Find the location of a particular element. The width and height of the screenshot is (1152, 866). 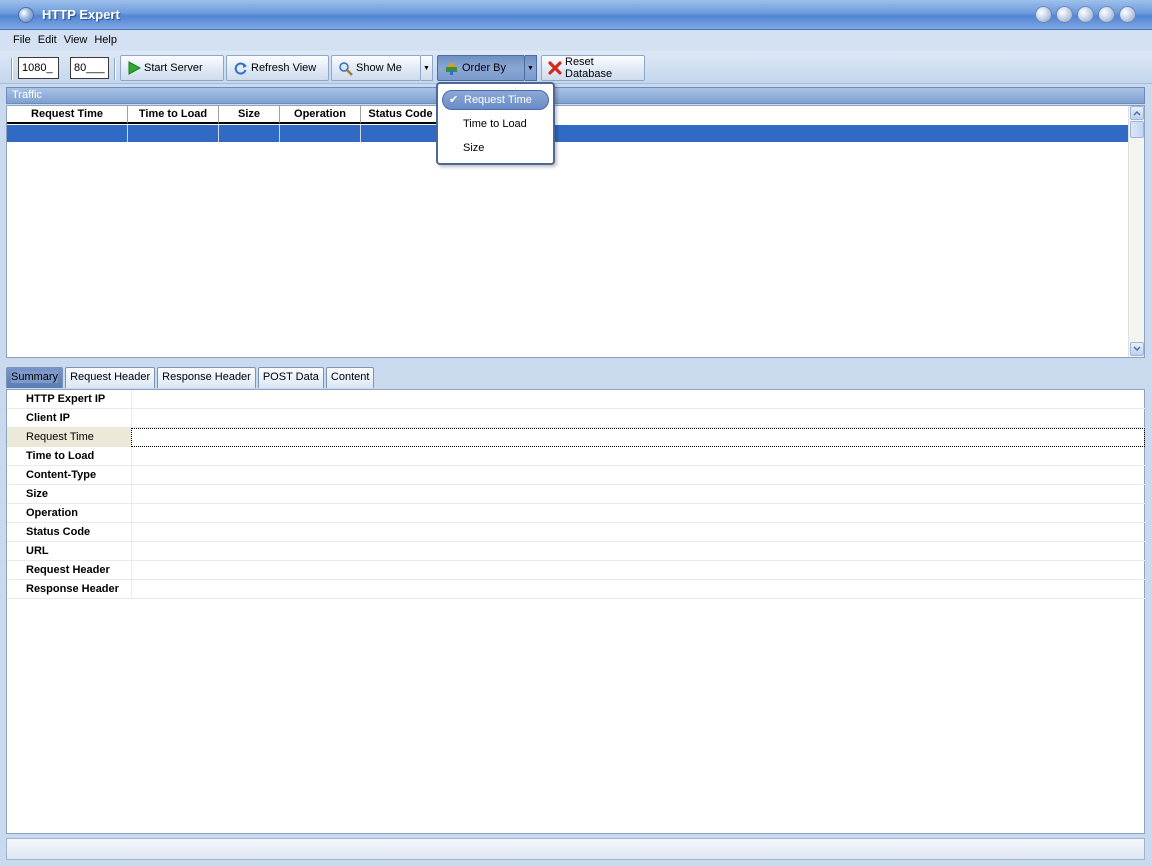

property-row: Size is located at coordinates (576, 494).